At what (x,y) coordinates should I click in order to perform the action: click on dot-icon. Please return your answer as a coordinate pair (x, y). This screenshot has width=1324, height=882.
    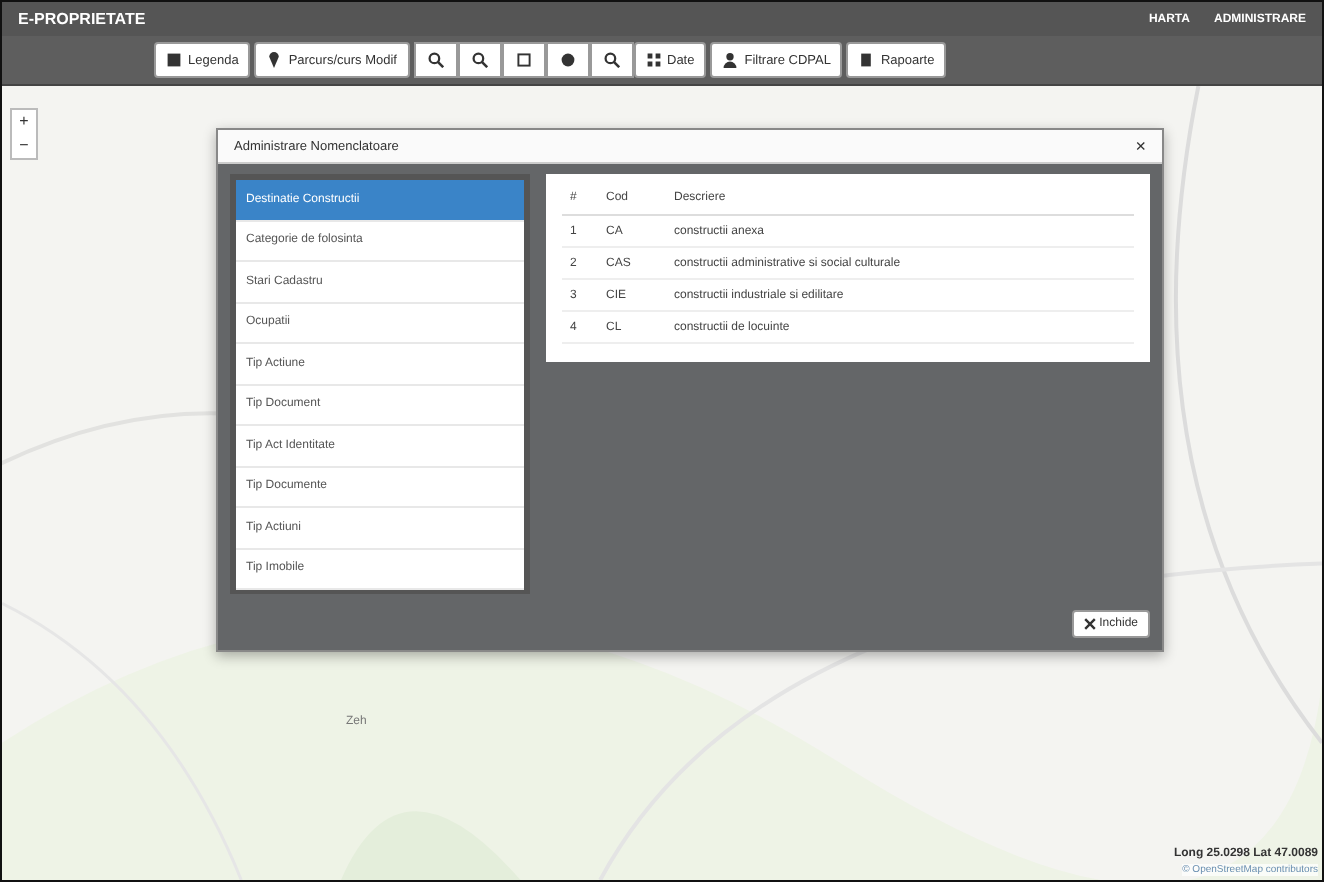
    Looking at the image, I should click on (567, 60).